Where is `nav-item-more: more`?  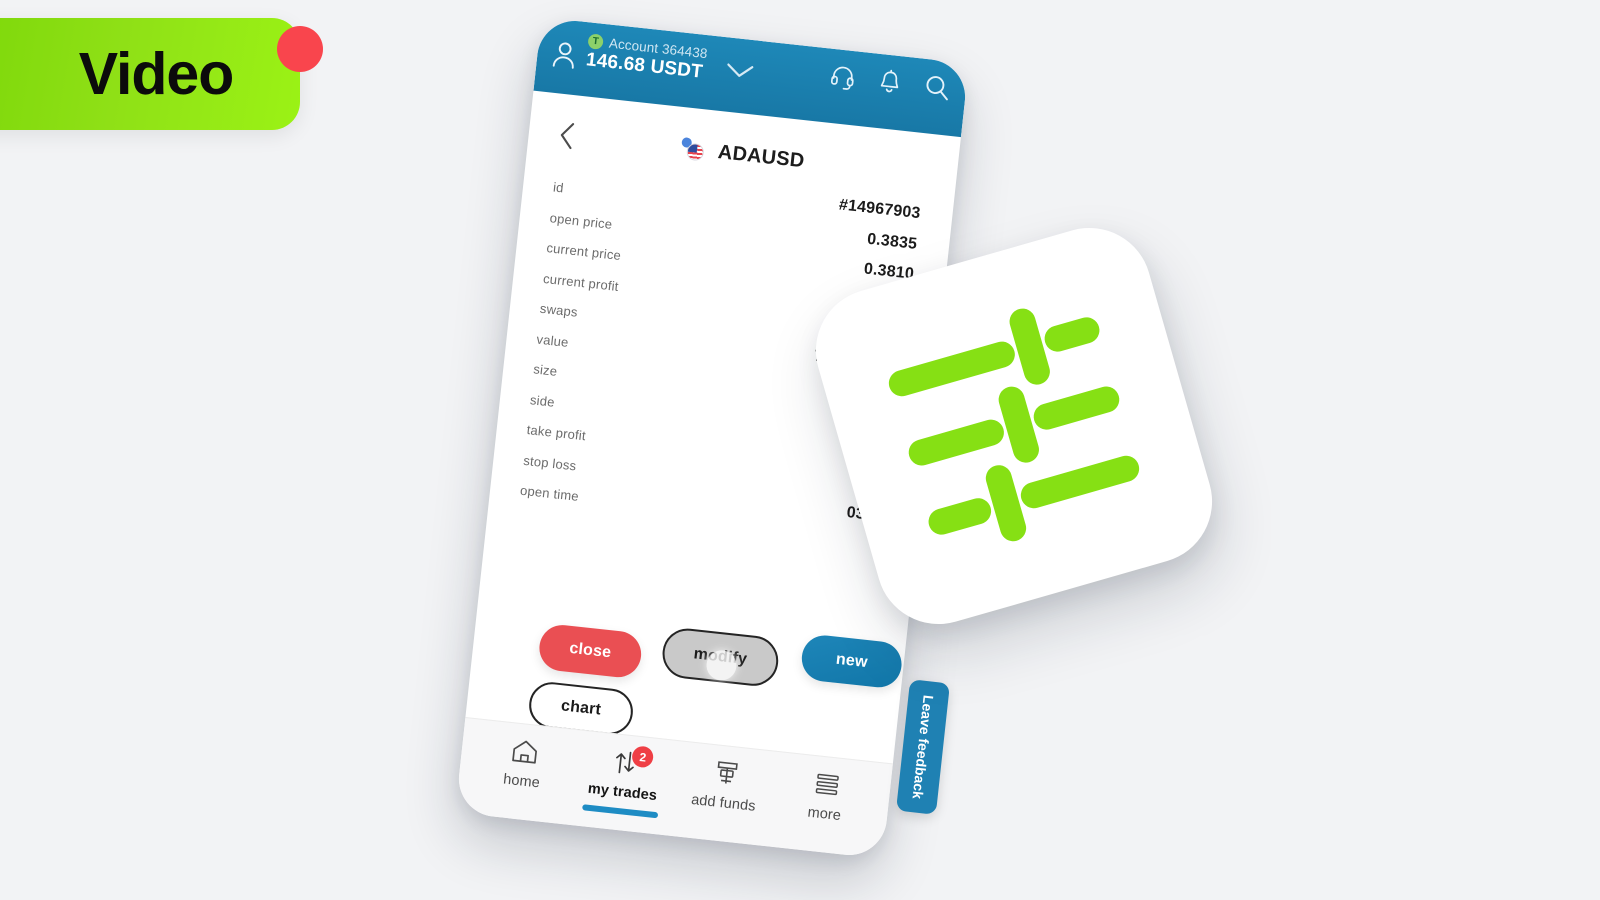
nav-item-more: more is located at coordinates (826, 796).